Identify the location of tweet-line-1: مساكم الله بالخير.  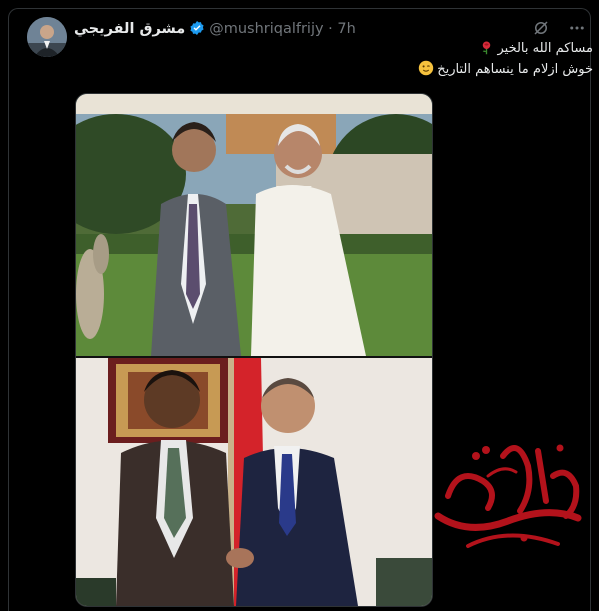
(313, 48).